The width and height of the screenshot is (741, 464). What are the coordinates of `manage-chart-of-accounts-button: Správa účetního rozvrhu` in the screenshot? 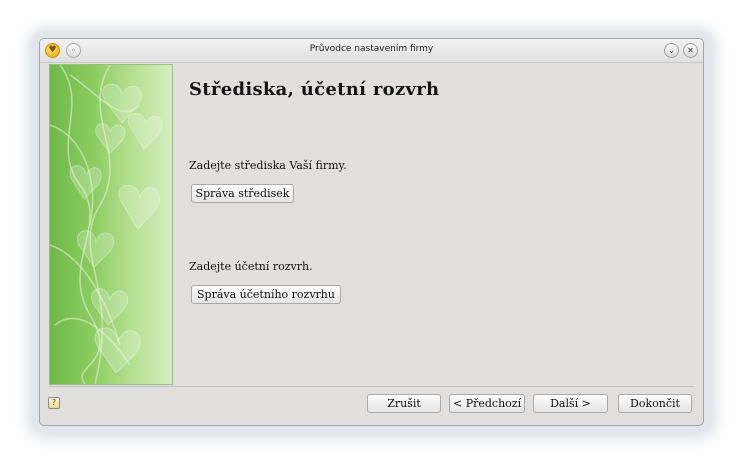 It's located at (266, 294).